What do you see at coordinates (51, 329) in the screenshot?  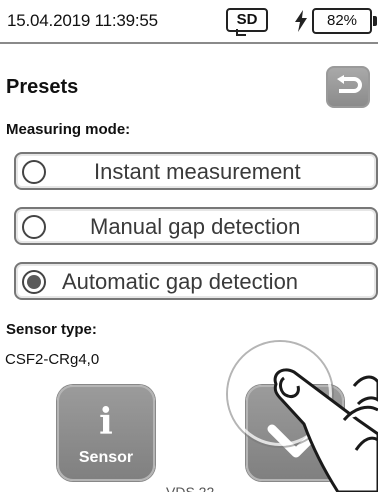 I see `sensor-type-label: Sensor type:` at bounding box center [51, 329].